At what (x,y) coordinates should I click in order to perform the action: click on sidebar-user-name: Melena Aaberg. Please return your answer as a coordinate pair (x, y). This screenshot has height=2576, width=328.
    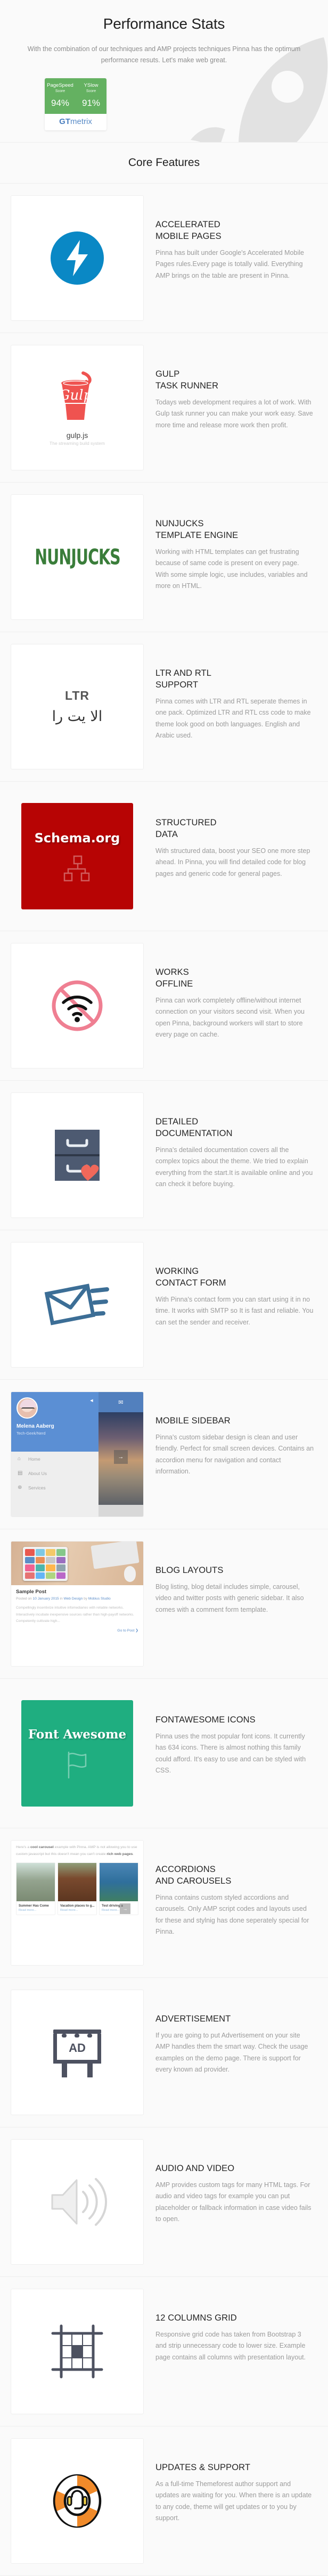
    Looking at the image, I should click on (35, 1426).